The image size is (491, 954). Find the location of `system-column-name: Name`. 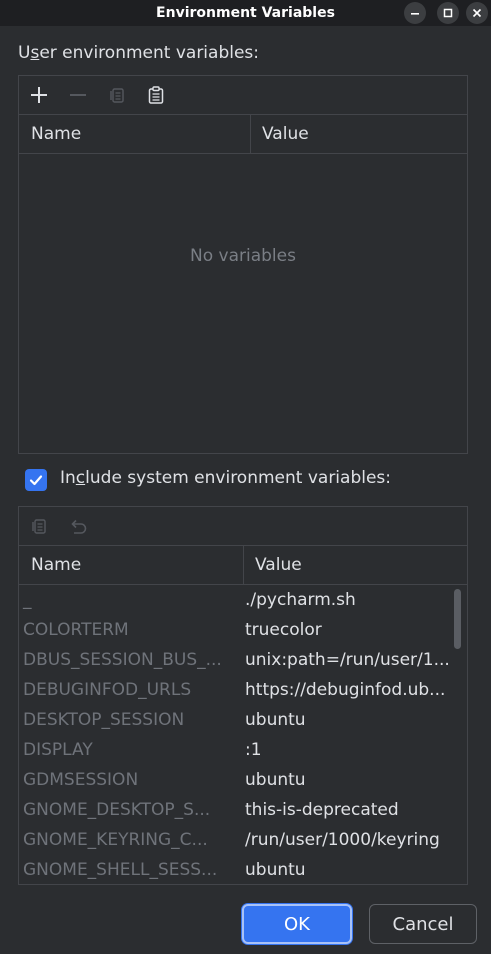

system-column-name: Name is located at coordinates (131, 565).